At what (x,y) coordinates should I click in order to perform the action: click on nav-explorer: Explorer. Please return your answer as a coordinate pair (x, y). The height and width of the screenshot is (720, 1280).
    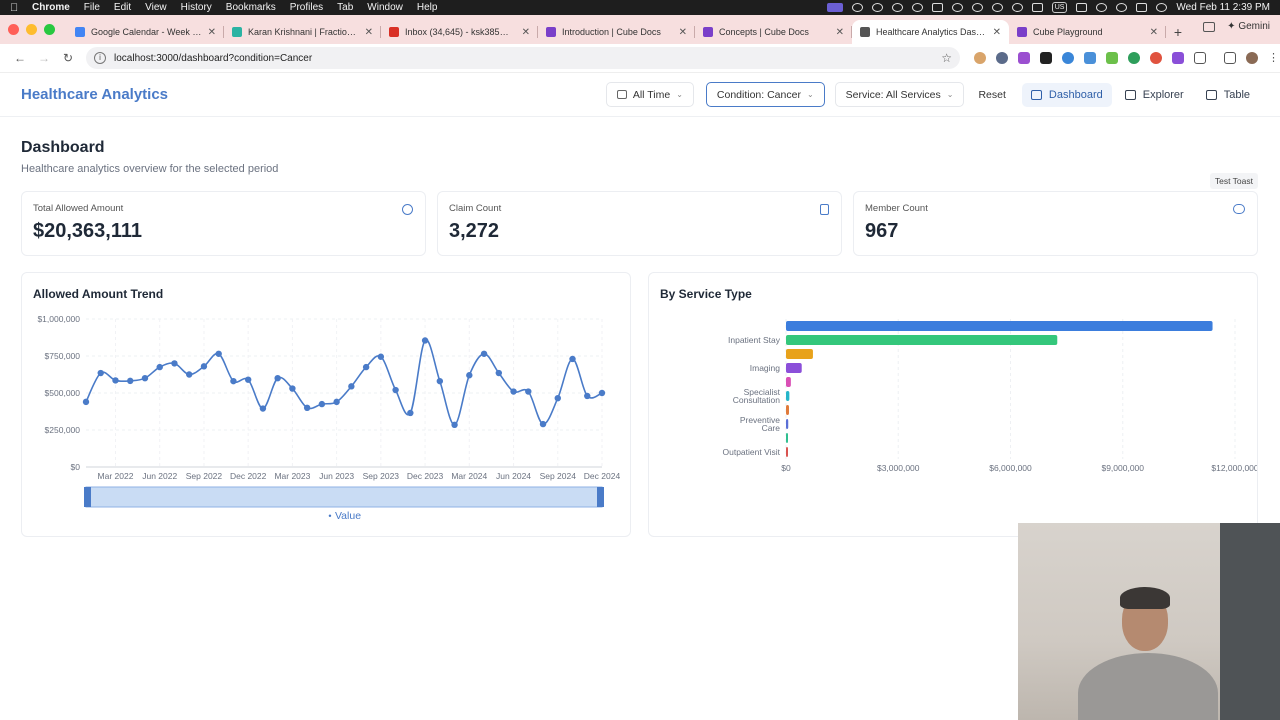
    Looking at the image, I should click on (1154, 95).